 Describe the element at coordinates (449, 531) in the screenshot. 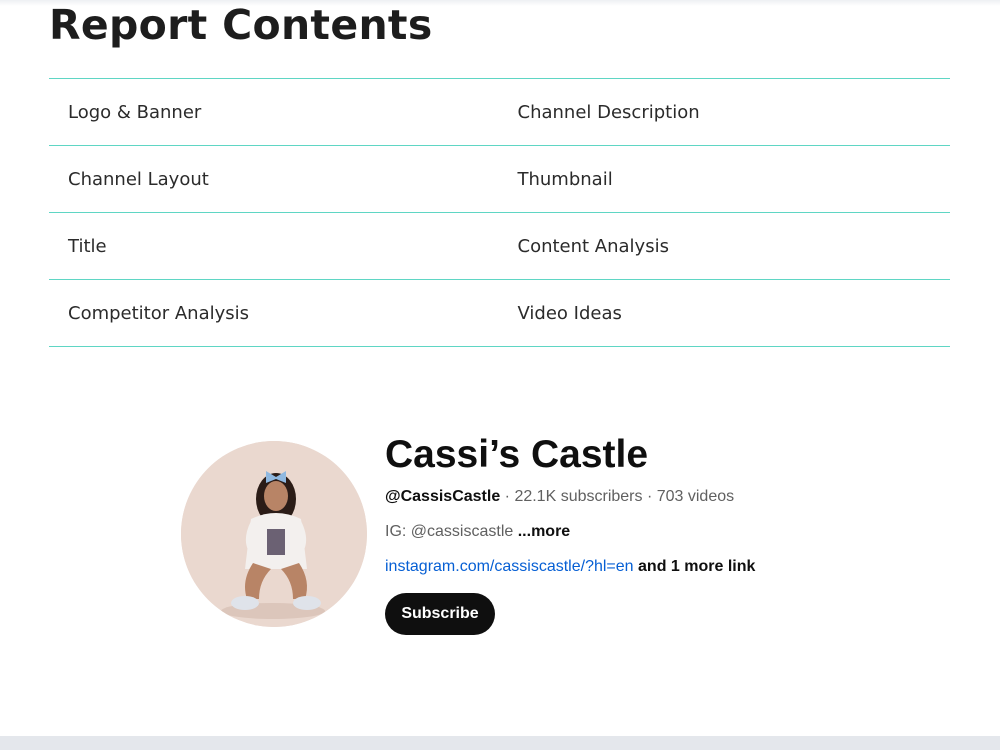

I see `description-text: IG: @cassiscastle` at that location.